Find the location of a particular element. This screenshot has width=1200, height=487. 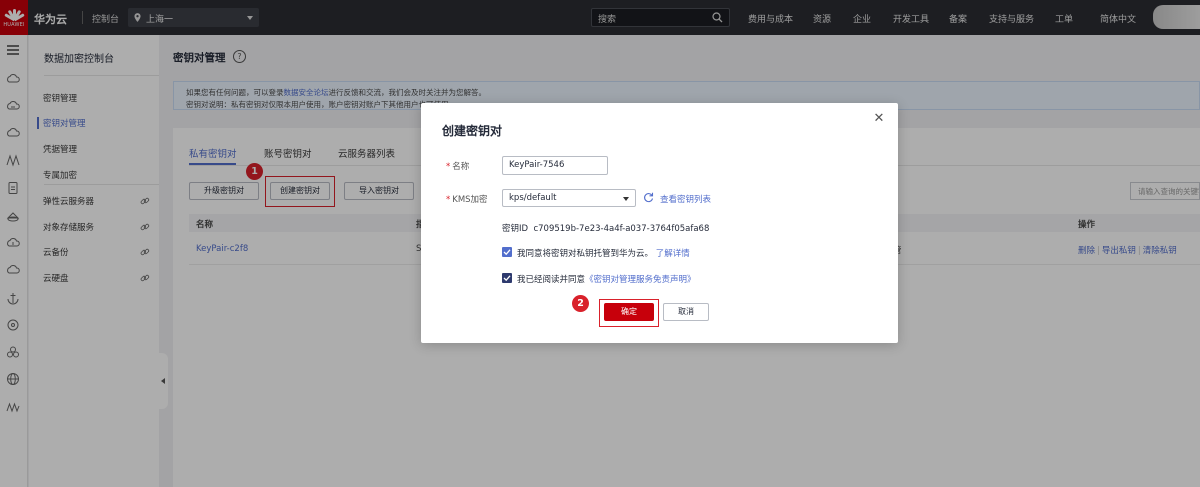

keypair-name-input: KeyPair-7546 is located at coordinates (555, 165).